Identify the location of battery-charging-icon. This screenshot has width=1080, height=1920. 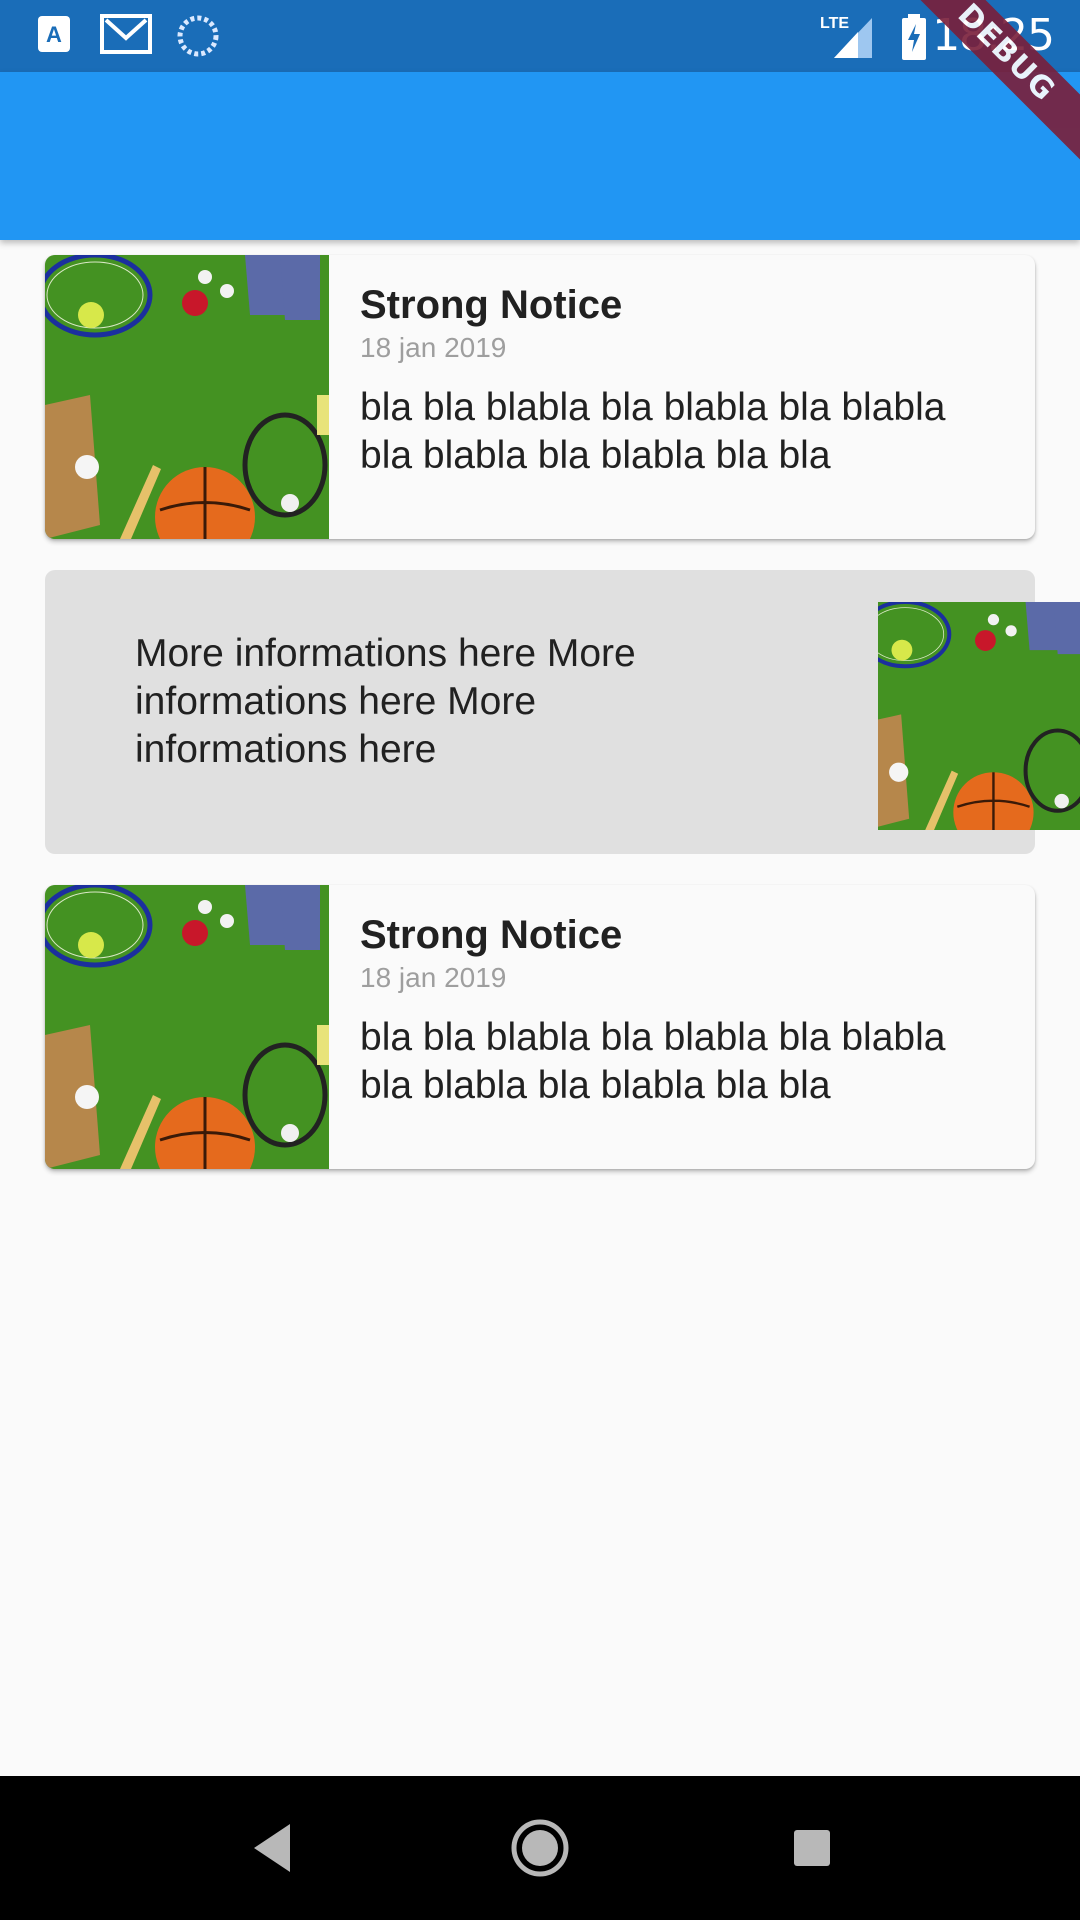
(914, 37).